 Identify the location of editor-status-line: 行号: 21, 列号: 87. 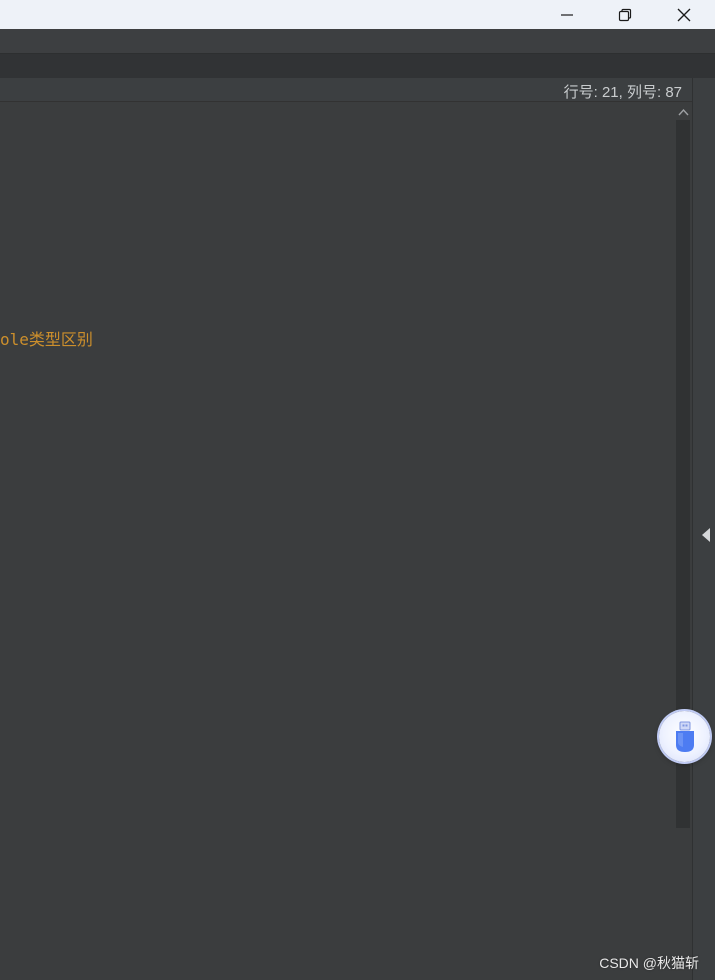
(346, 90).